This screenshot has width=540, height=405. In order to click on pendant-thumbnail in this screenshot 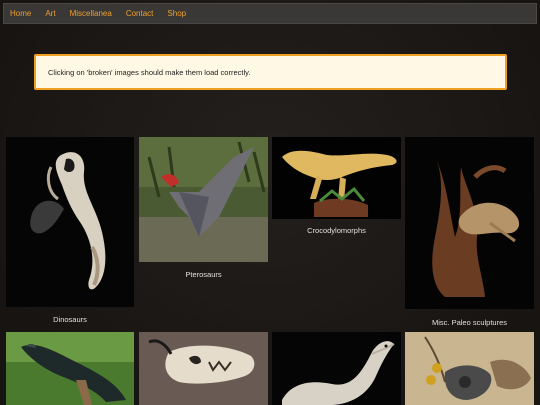, I will do `click(469, 368)`.